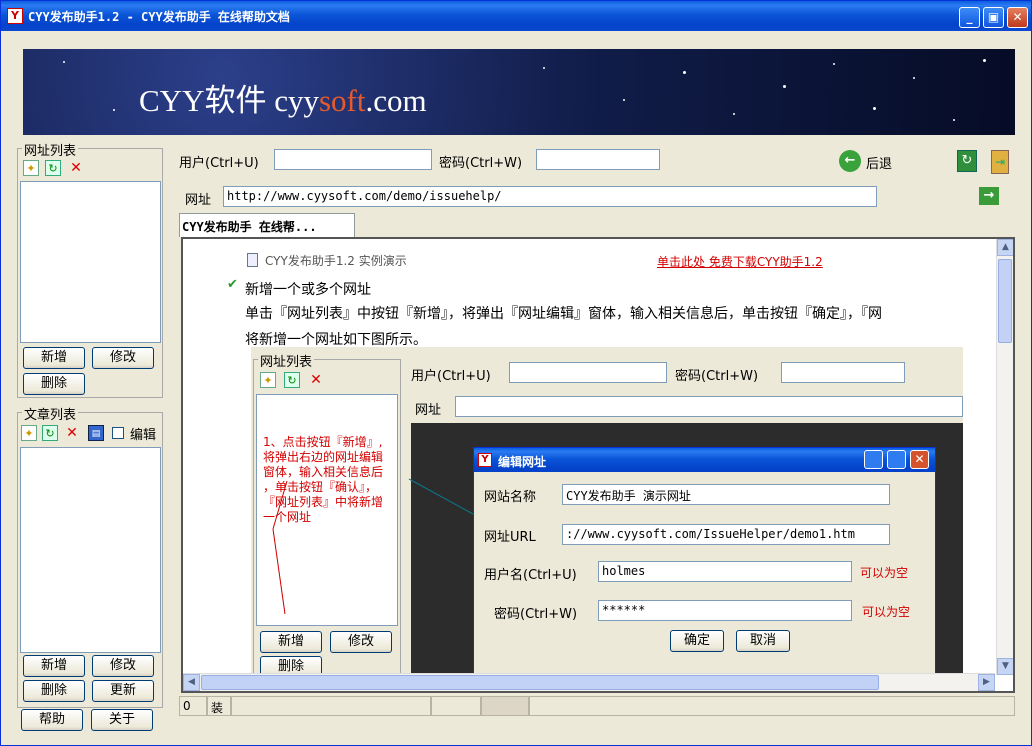  What do you see at coordinates (993, 17) in the screenshot?
I see `restore-button: ▣` at bounding box center [993, 17].